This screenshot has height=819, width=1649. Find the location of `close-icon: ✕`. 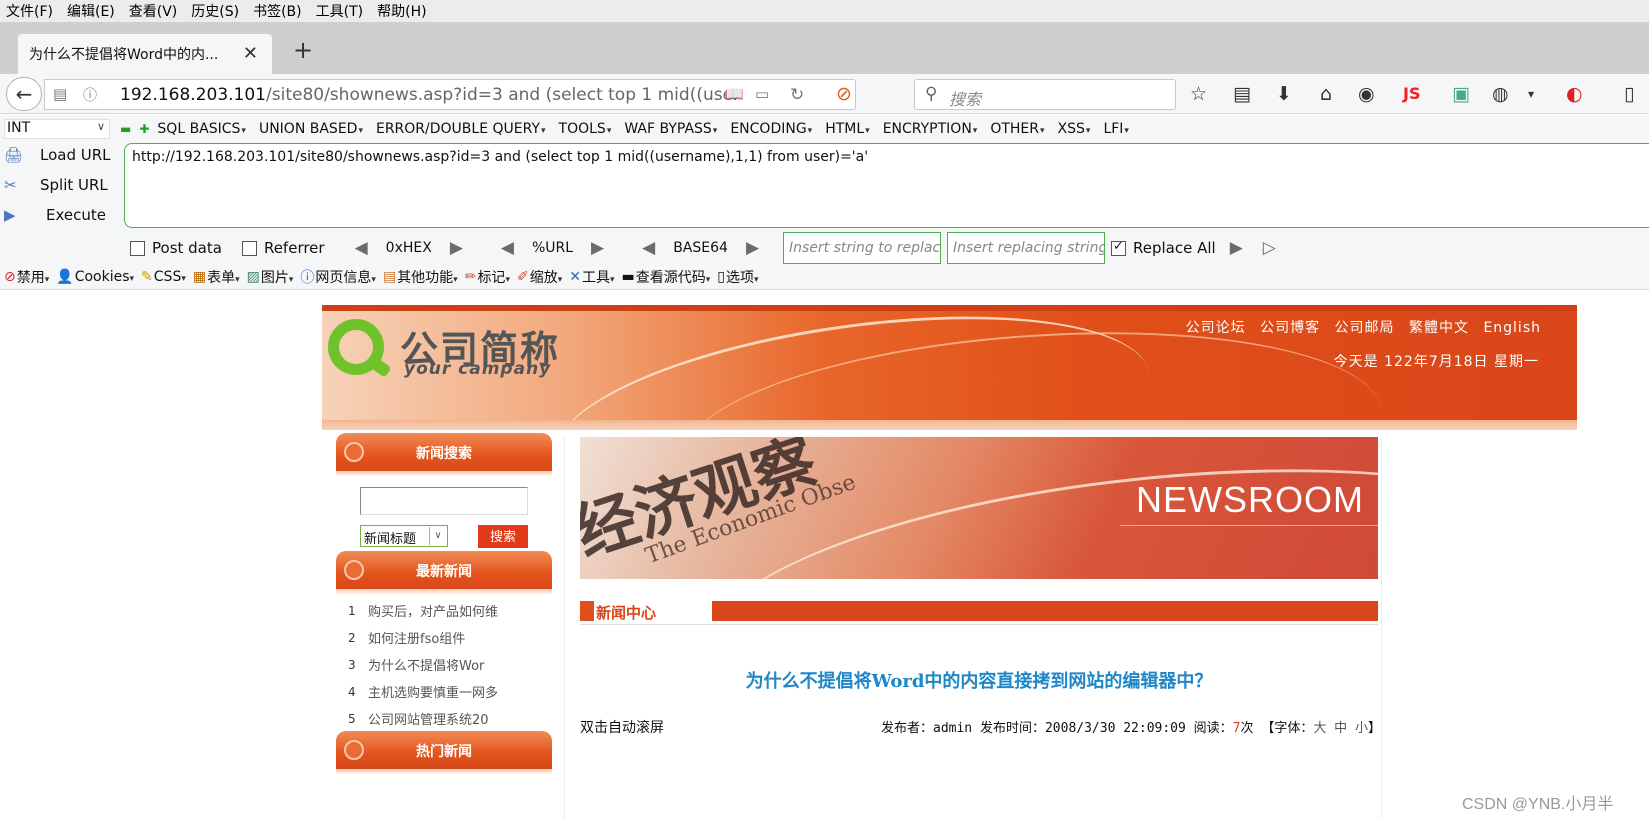

close-icon: ✕ is located at coordinates (250, 53).